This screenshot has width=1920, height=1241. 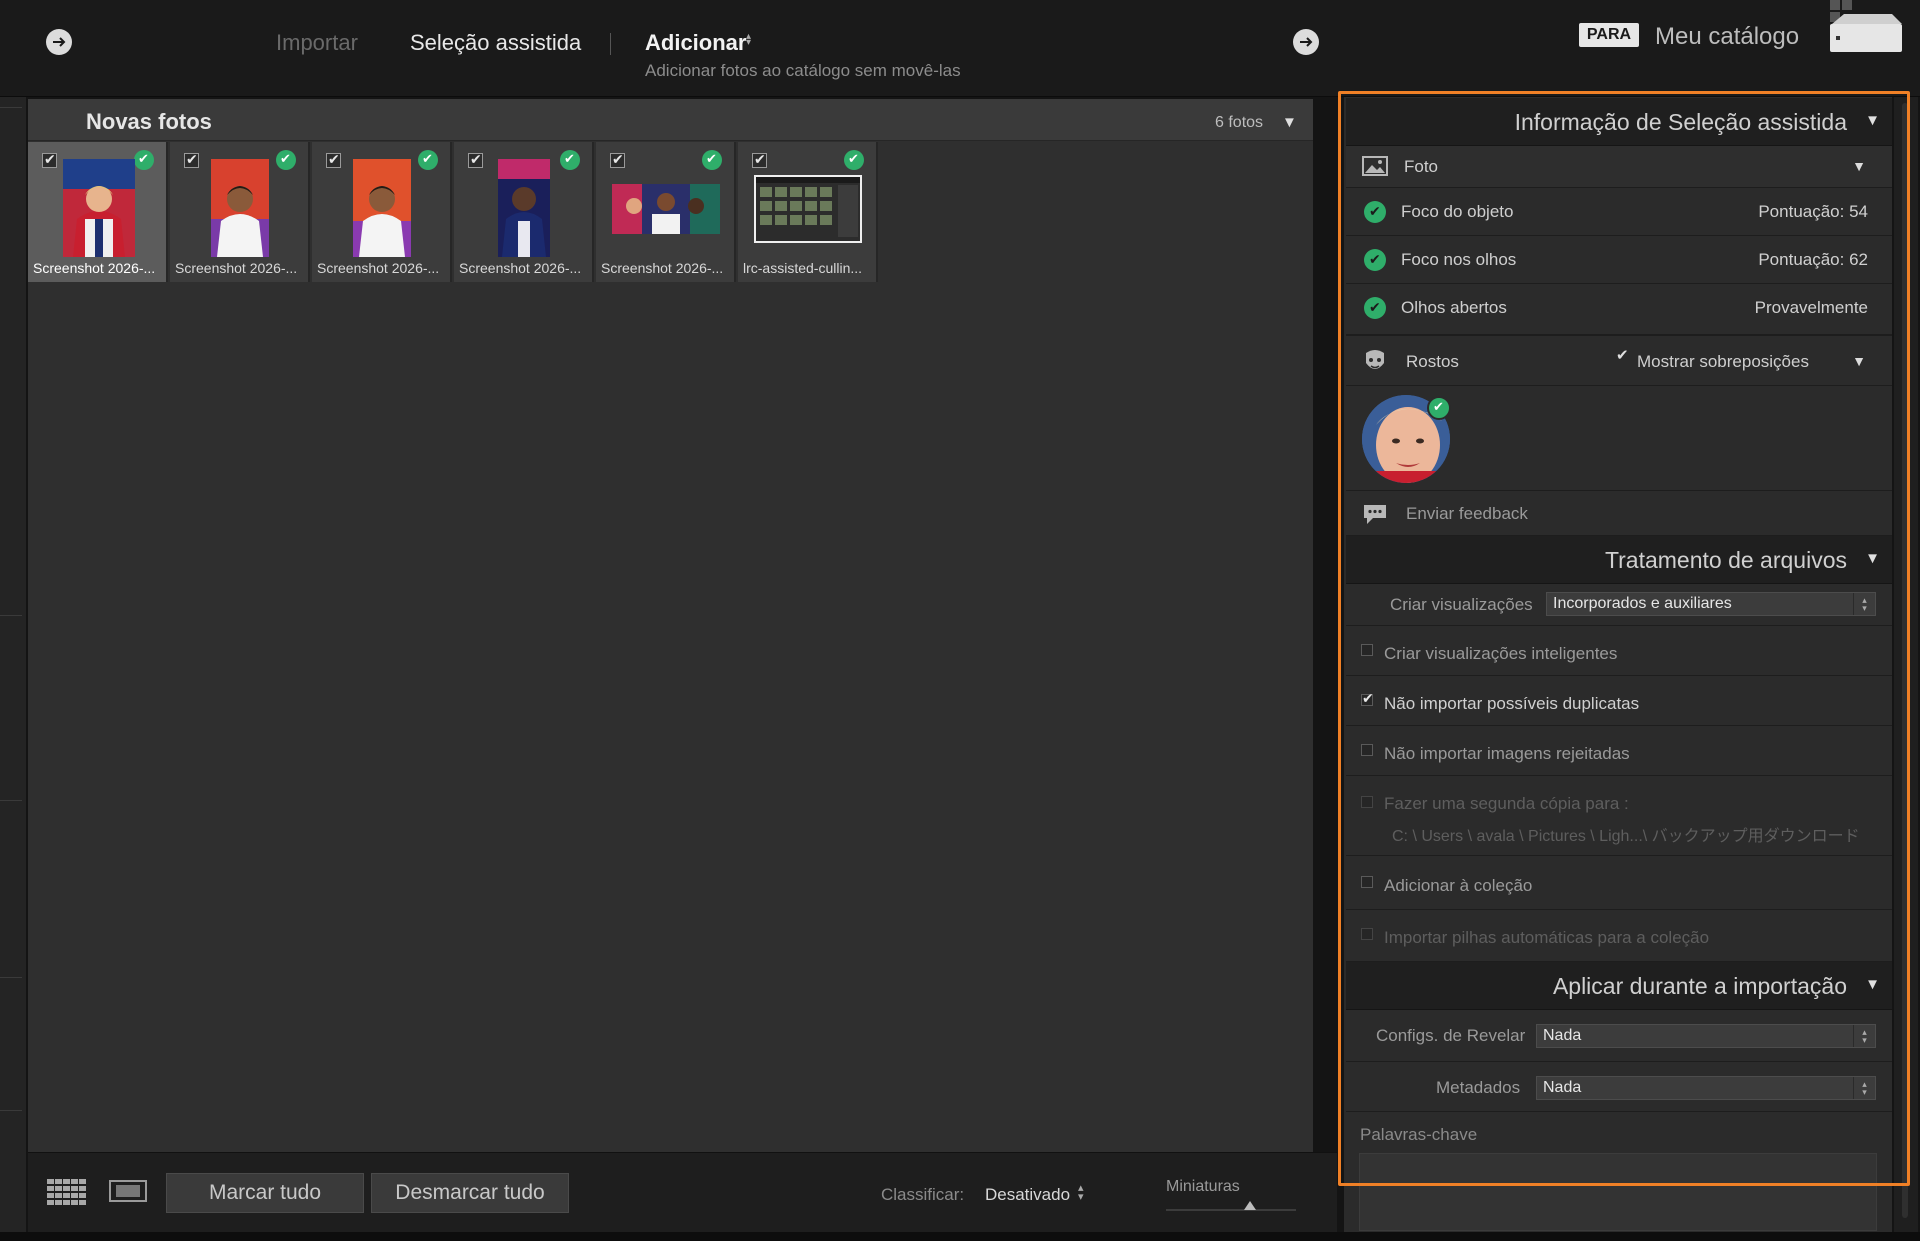 I want to click on auto-stacks-checkbox, so click(x=1367, y=934).